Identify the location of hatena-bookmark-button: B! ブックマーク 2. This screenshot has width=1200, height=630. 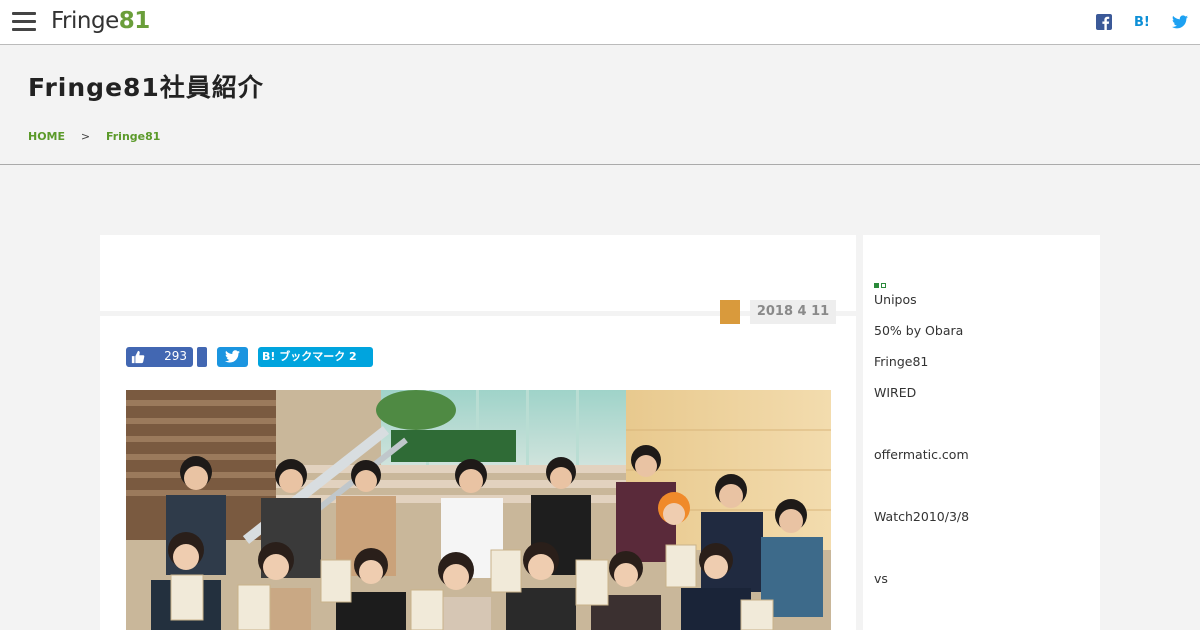
(315, 357).